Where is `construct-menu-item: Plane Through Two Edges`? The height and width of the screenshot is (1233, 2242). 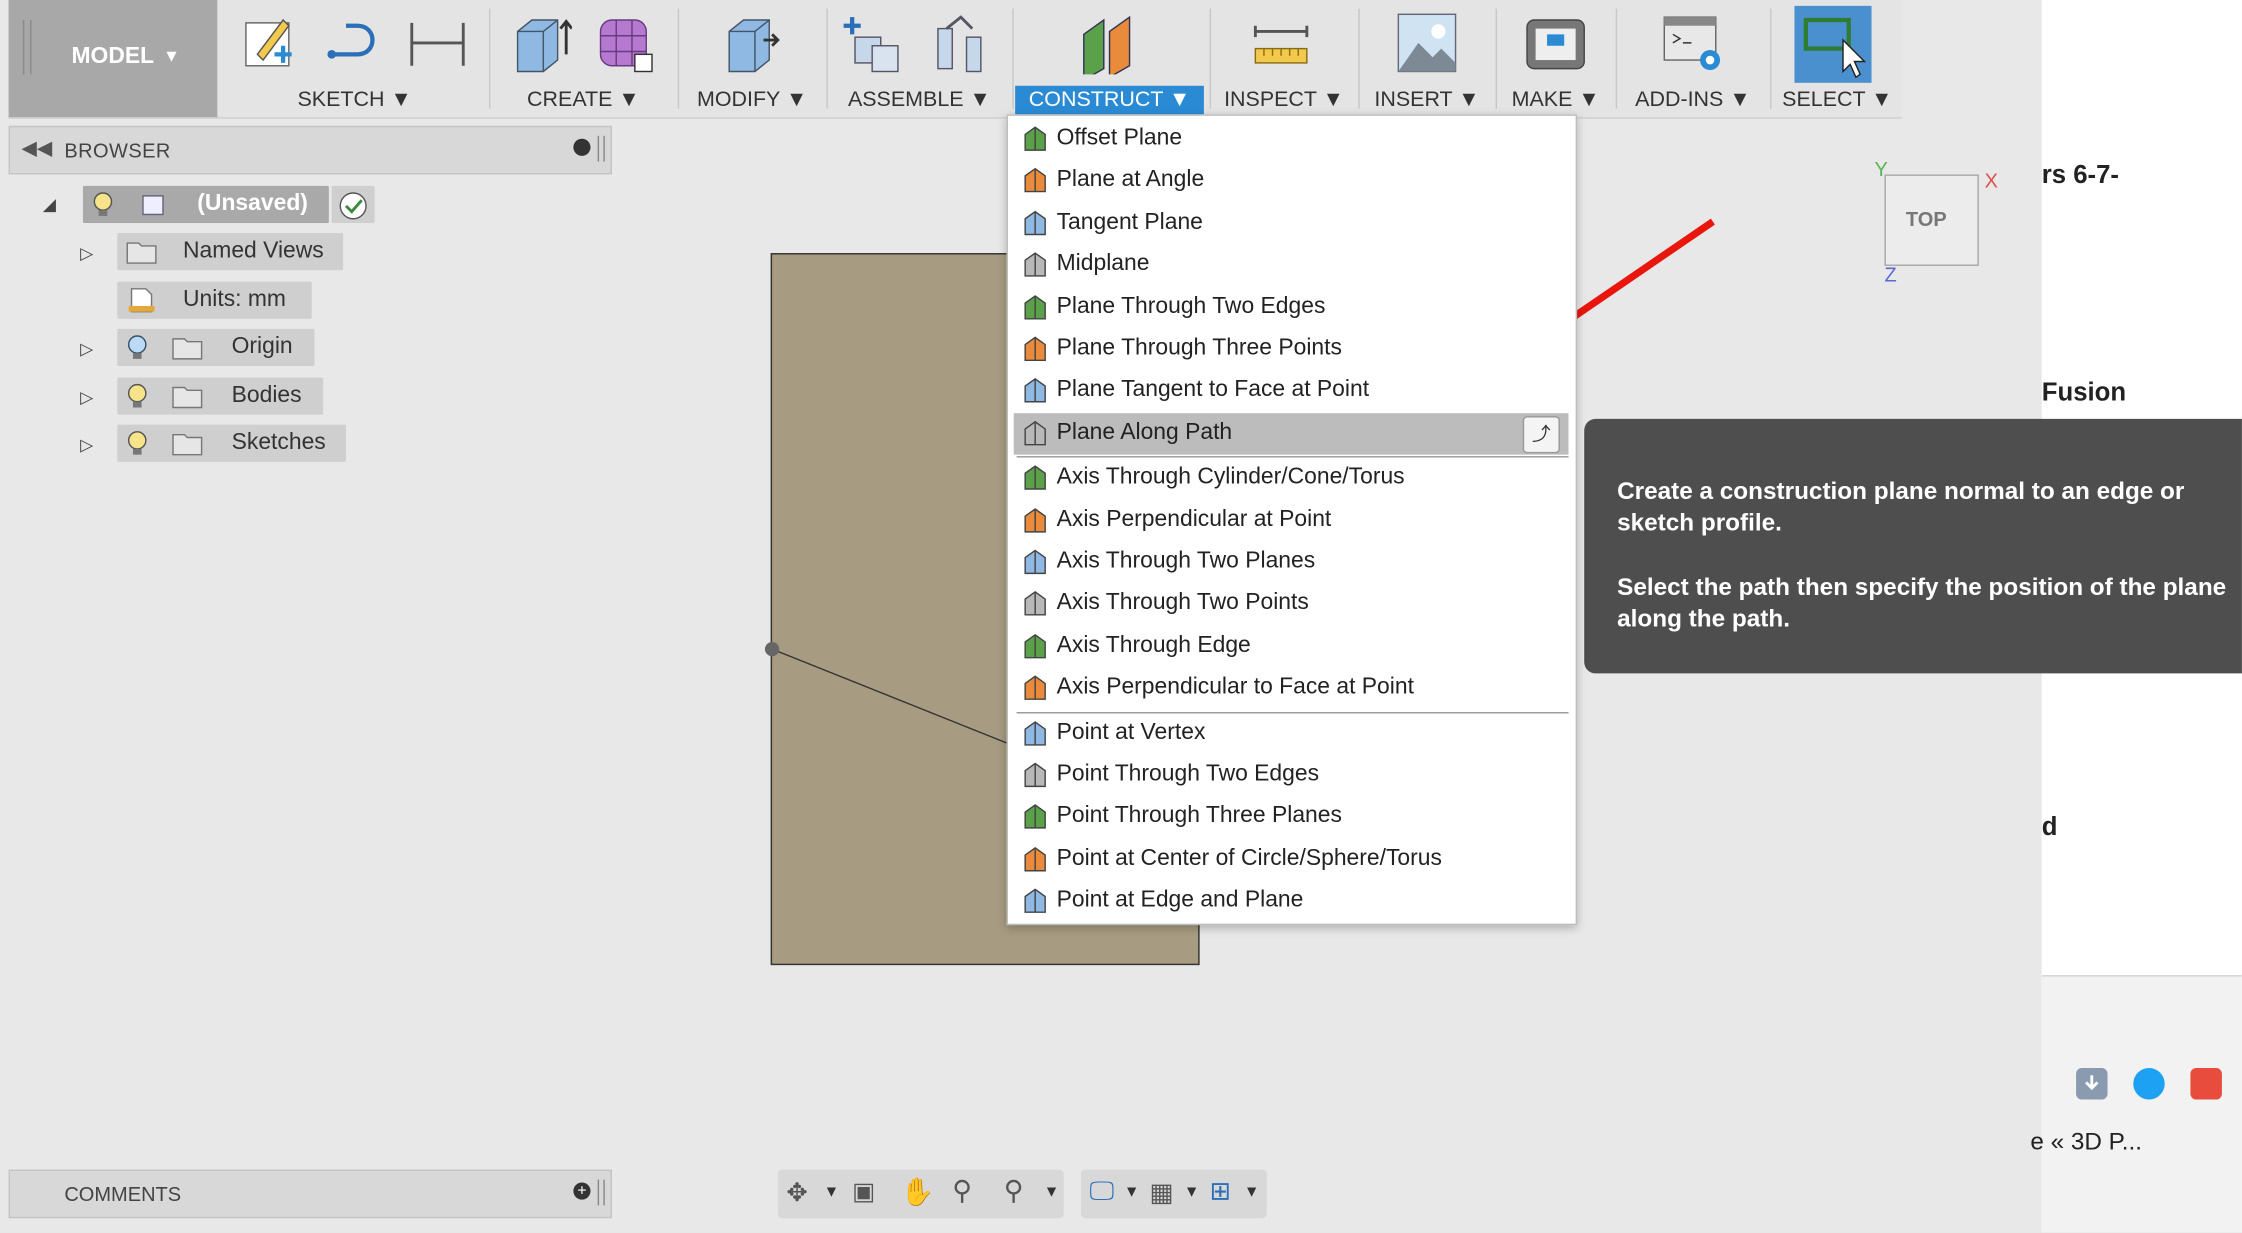
construct-menu-item: Plane Through Two Edges is located at coordinates (1291, 307).